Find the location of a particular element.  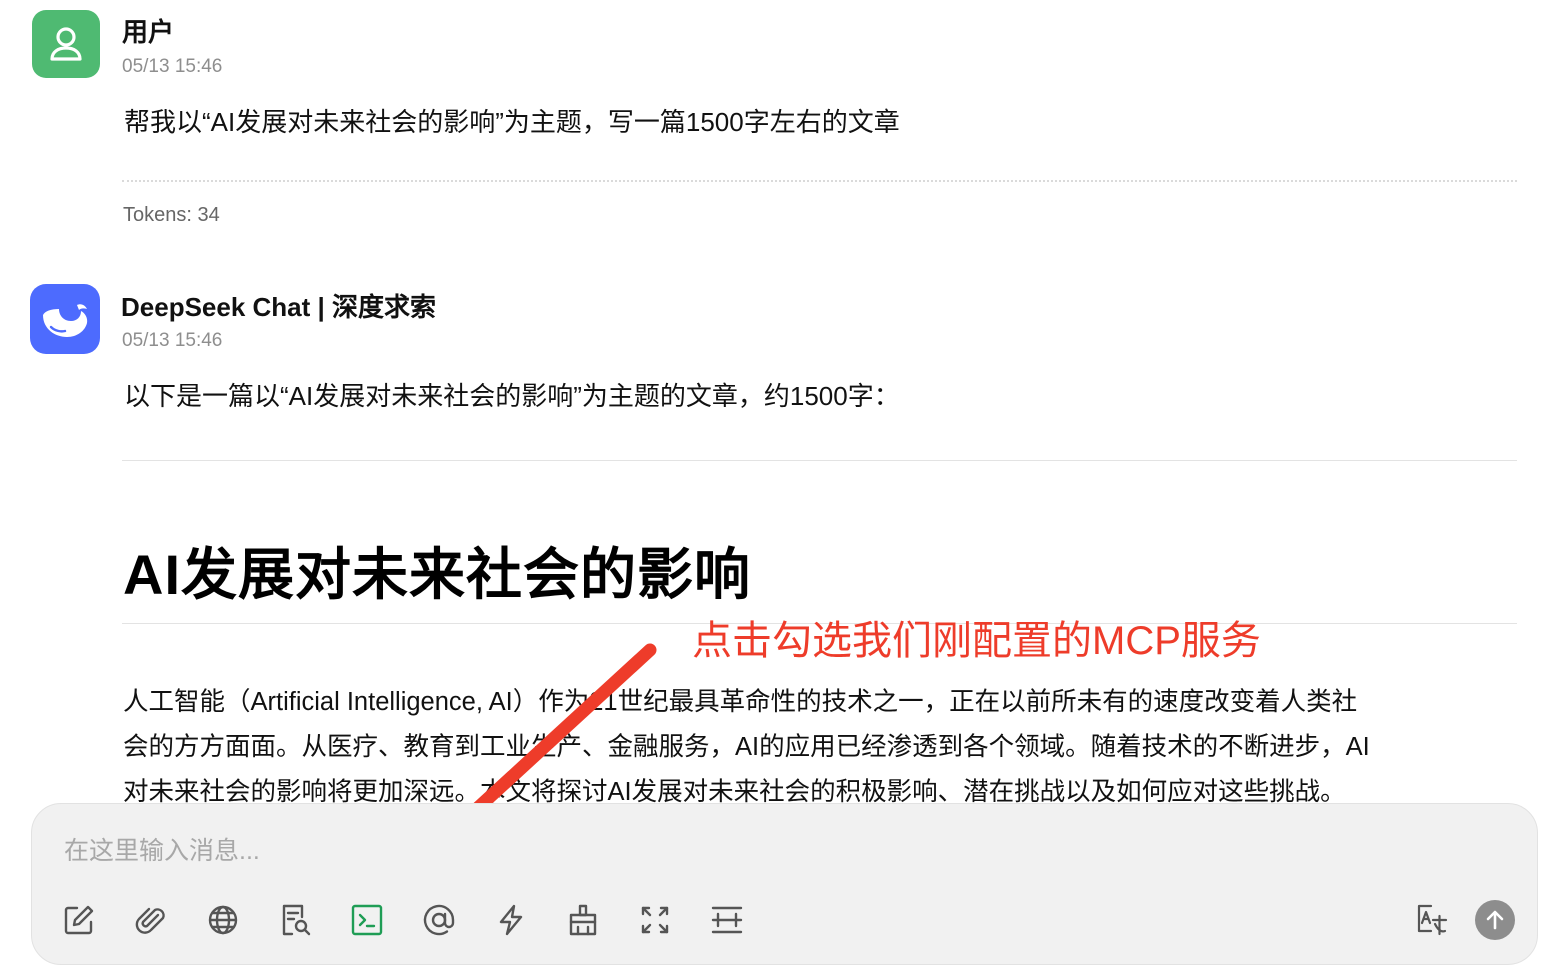

translate-button is located at coordinates (1432, 920).